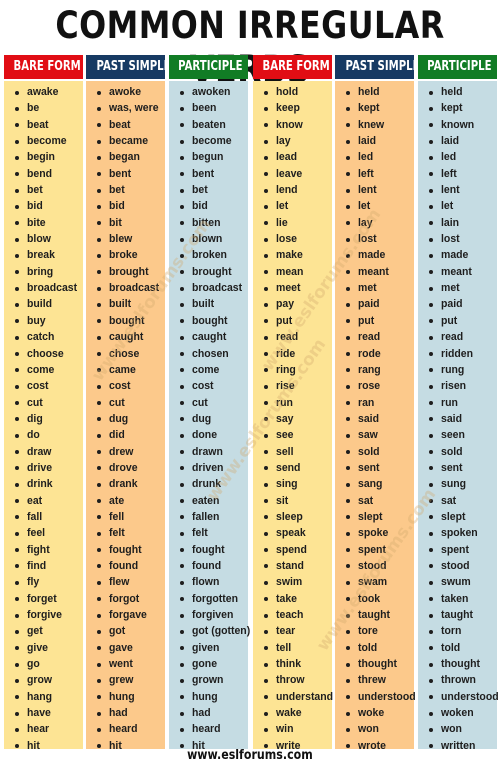 This screenshot has height=764, width=500. I want to click on verb-list-item: stood, so click(457, 566).